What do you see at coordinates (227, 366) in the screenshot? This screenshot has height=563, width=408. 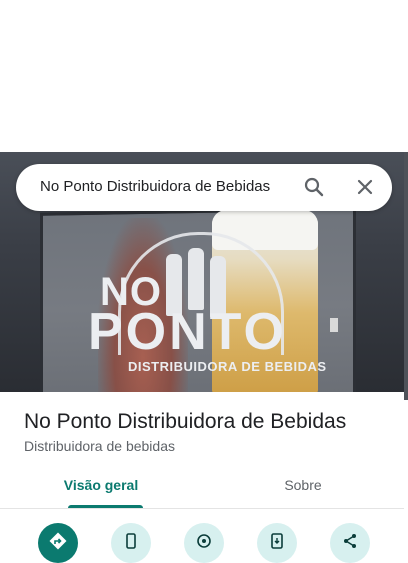 I see `logo-subtitle: DISTRIBUIDORA DE BEBIDAS` at bounding box center [227, 366].